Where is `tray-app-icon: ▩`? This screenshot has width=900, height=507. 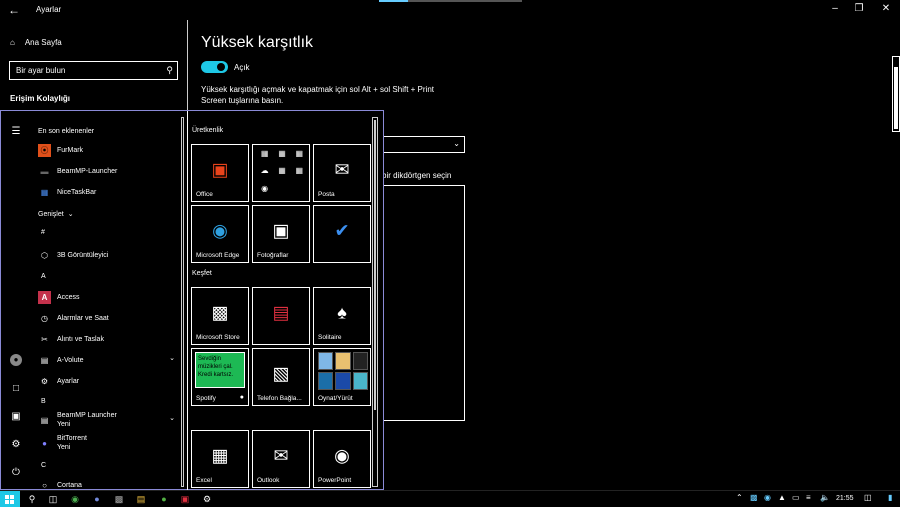 tray-app-icon: ▩ is located at coordinates (754, 497).